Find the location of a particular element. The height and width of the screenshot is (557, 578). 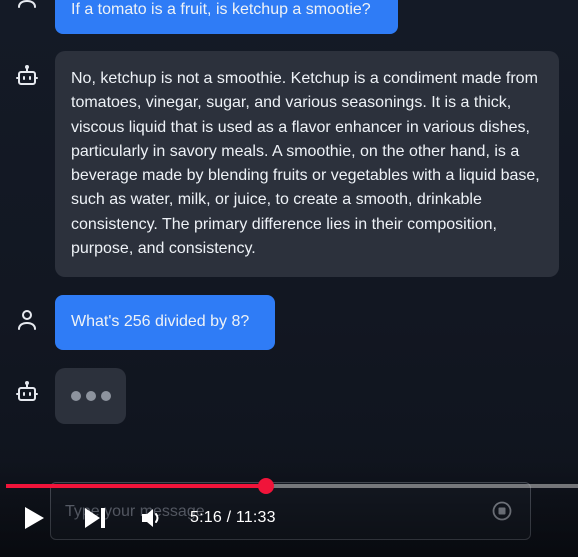

video-progress-played is located at coordinates (136, 486).